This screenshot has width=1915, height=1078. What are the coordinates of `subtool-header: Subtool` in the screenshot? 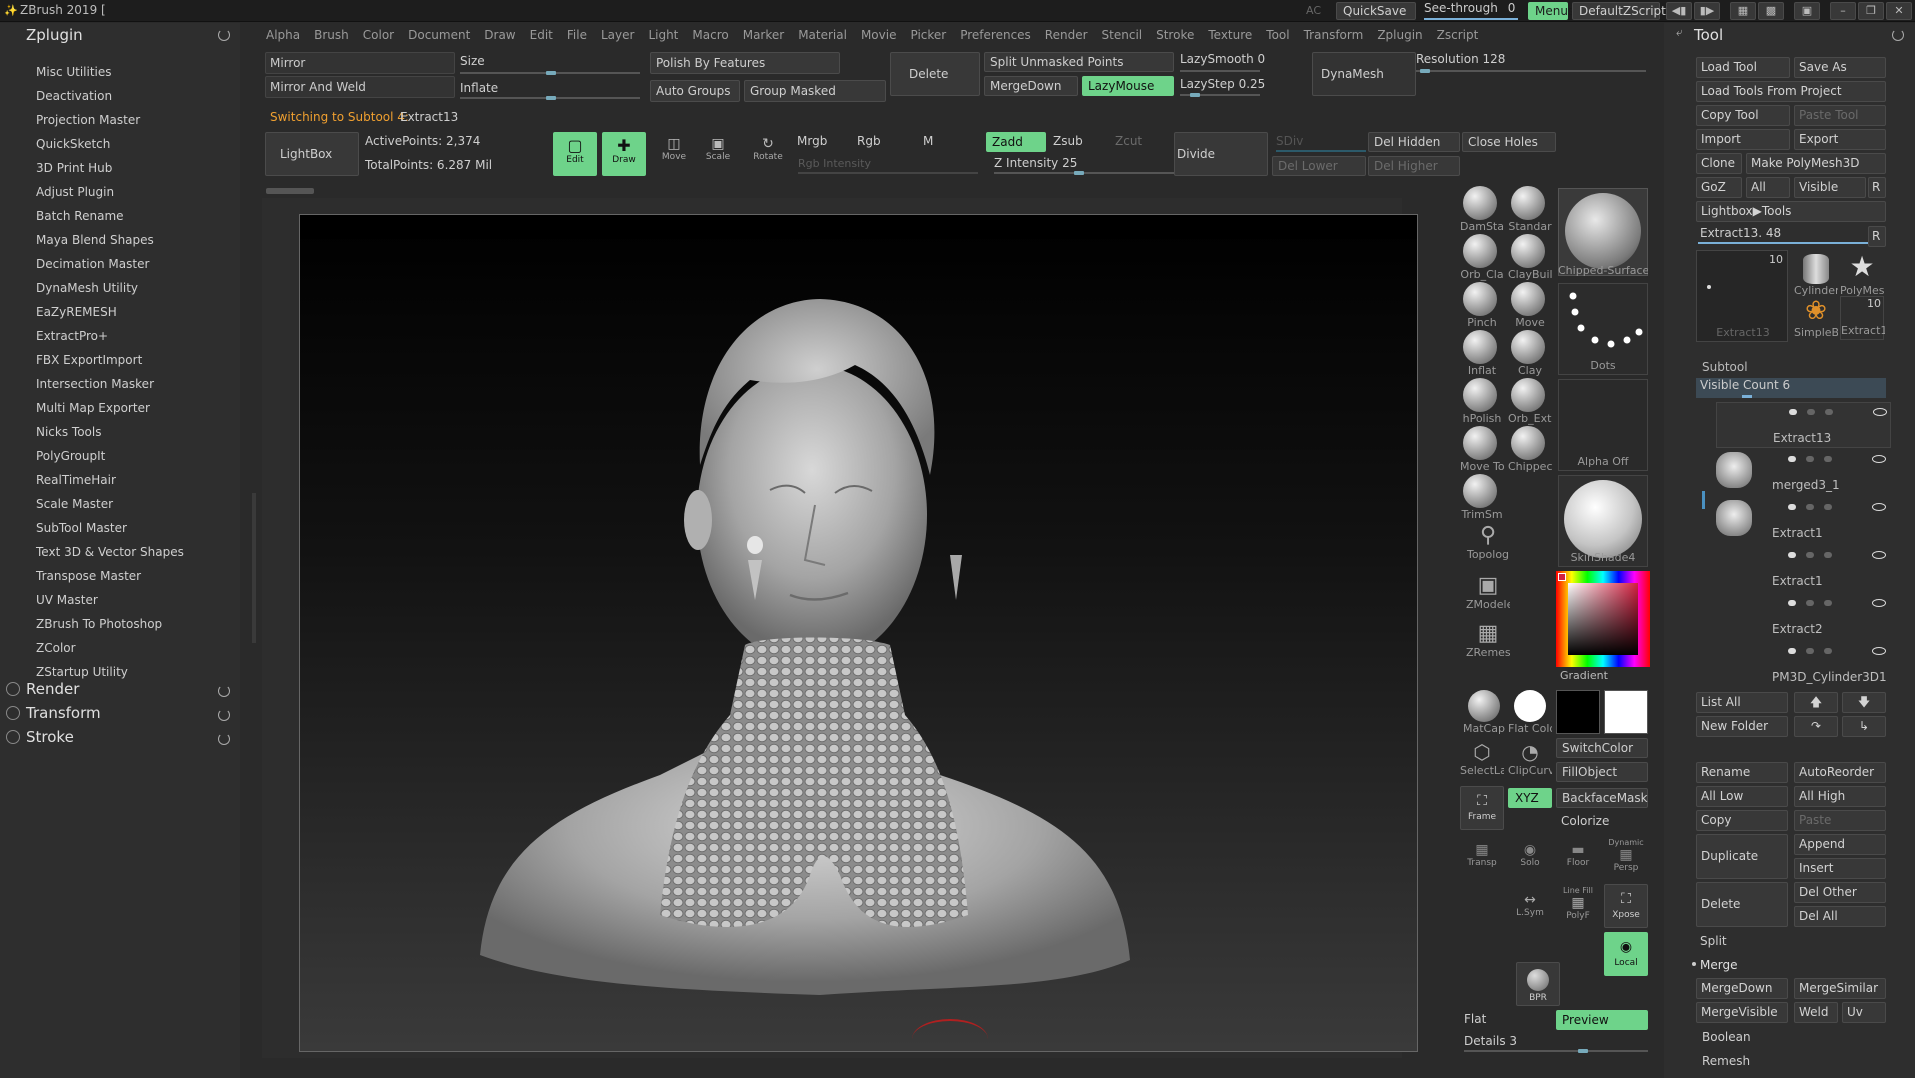 It's located at (1792, 368).